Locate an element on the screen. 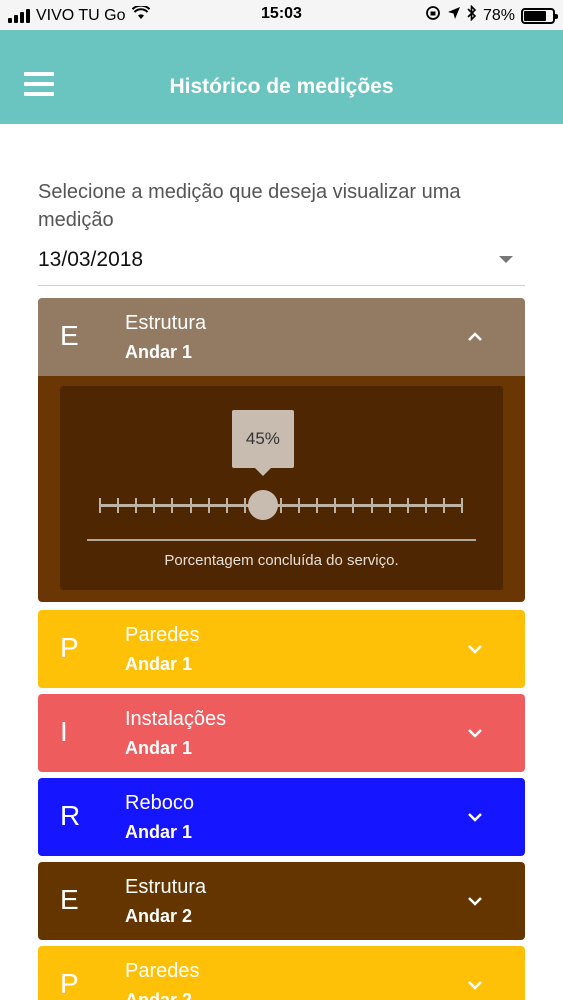 Image resolution: width=563 pixels, height=1000 pixels. accordion-card: P Paredes Andar 1 is located at coordinates (281, 649).